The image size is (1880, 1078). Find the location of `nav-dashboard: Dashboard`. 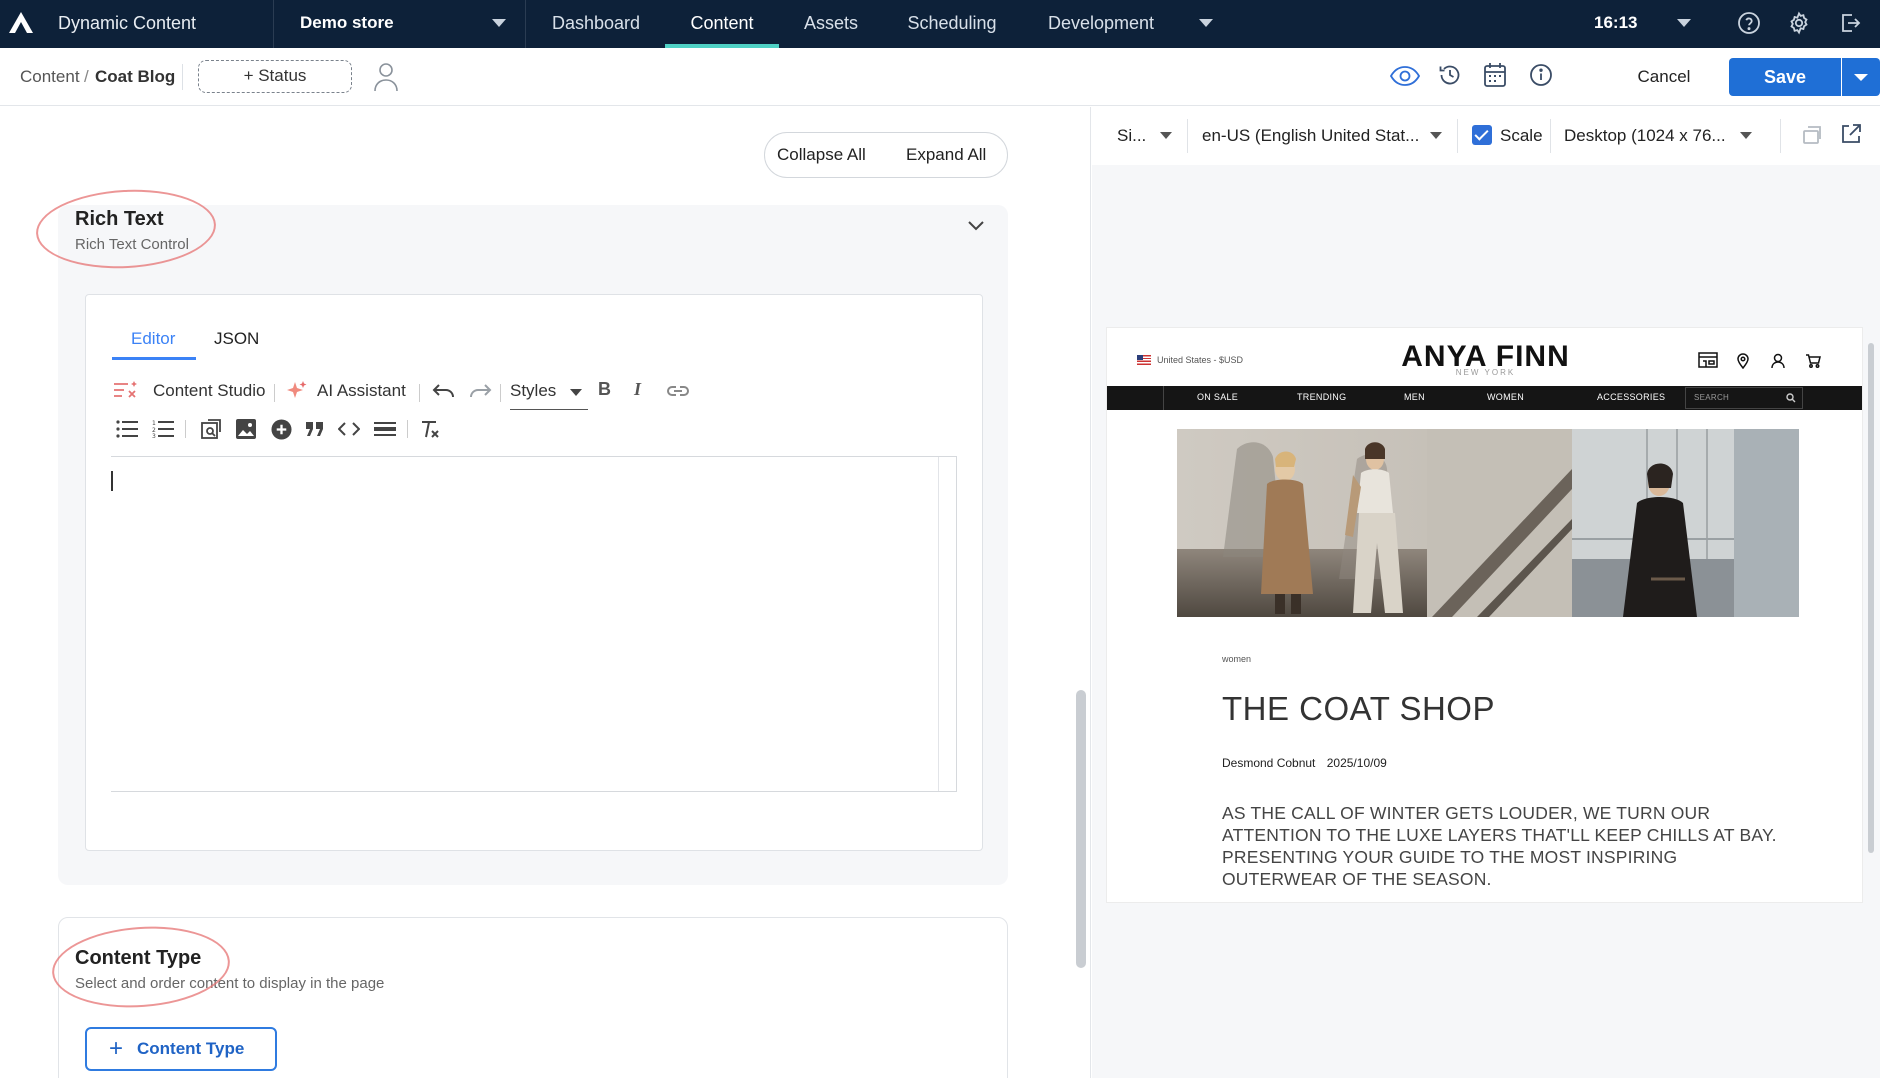

nav-dashboard: Dashboard is located at coordinates (596, 24).